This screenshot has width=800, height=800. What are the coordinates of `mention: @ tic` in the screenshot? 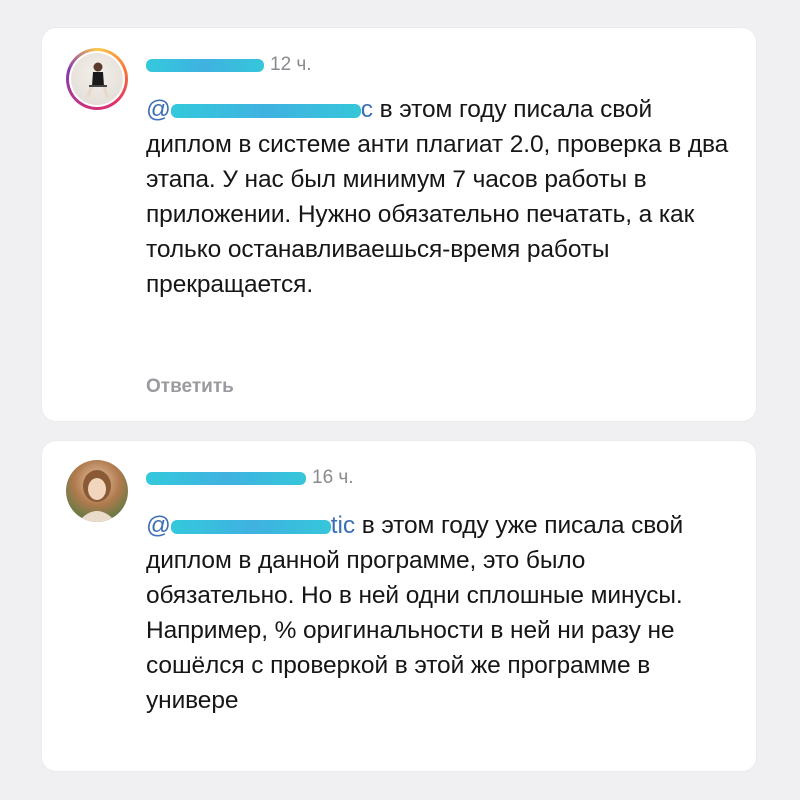 It's located at (250, 525).